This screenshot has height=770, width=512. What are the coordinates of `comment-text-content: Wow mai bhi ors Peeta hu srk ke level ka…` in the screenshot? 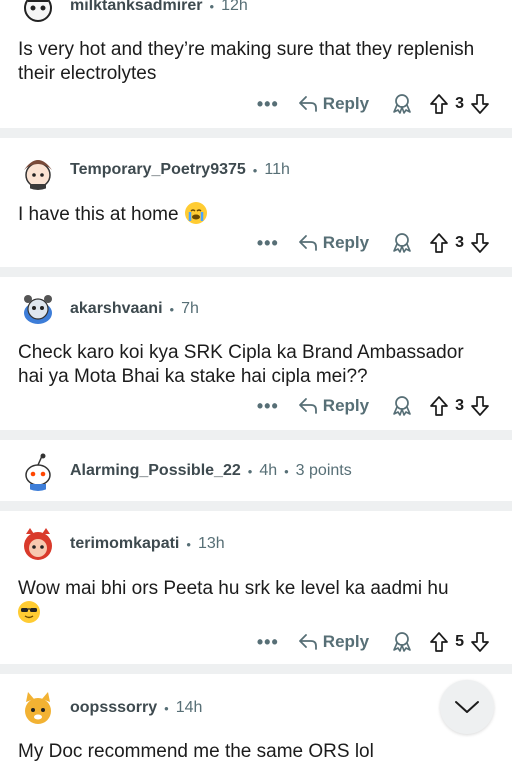 It's located at (233, 588).